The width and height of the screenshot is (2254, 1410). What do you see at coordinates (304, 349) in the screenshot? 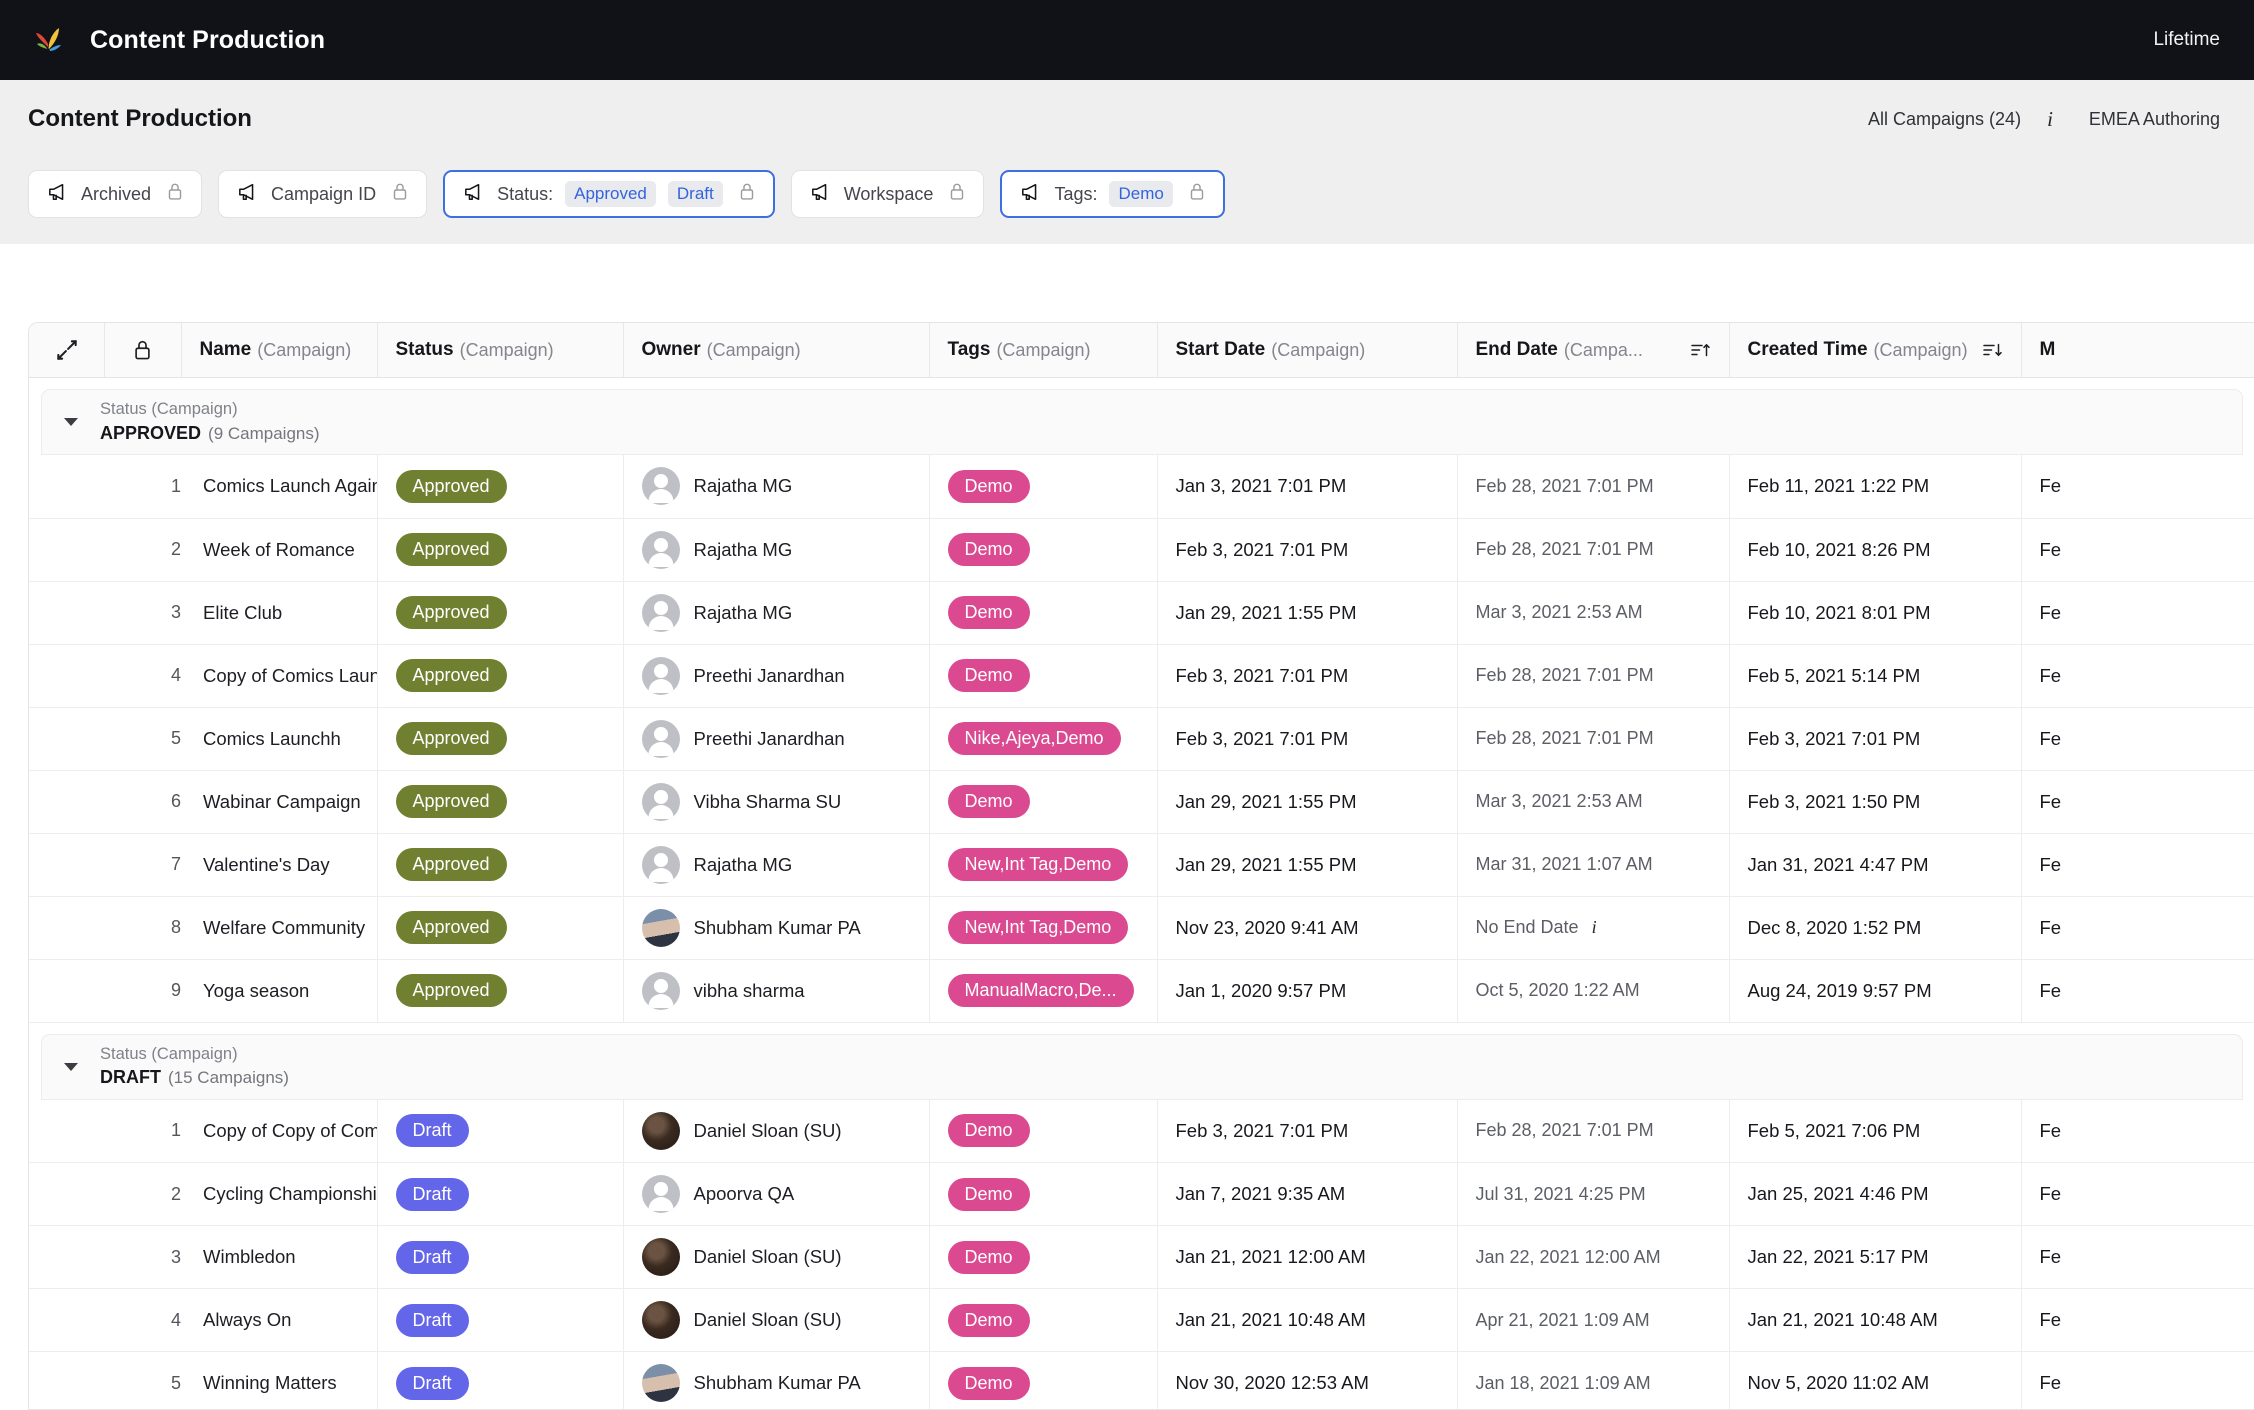
I see `column-header-name-sub: (Campaign)` at bounding box center [304, 349].